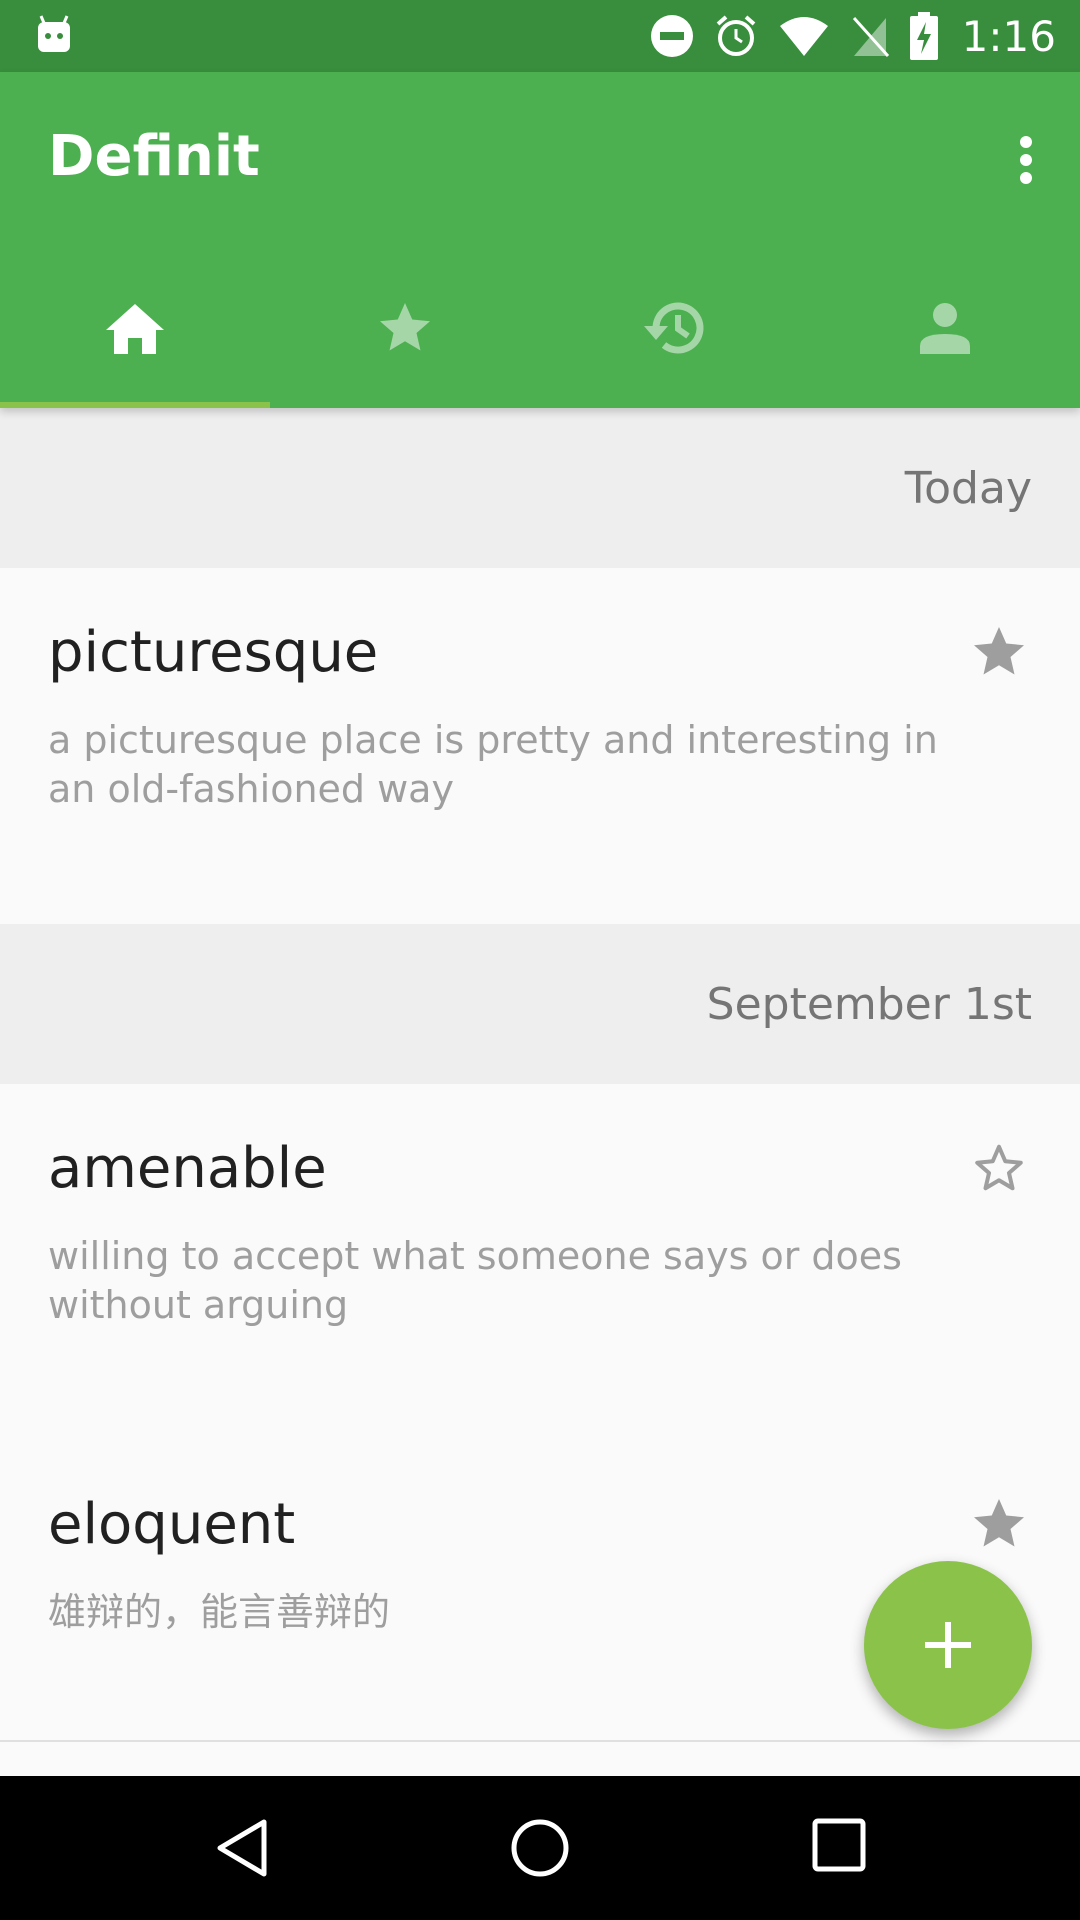 This screenshot has width=1080, height=1920. Describe the element at coordinates (187, 1168) in the screenshot. I see `word-title: amenable` at that location.